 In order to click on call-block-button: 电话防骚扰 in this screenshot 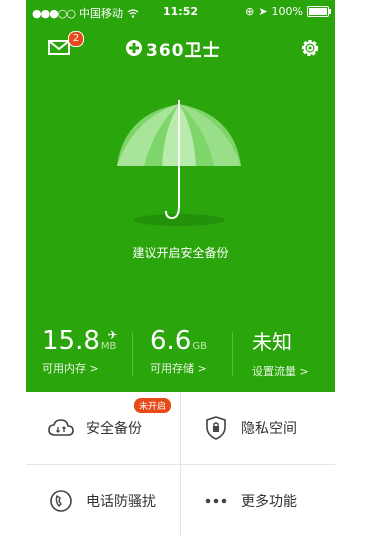, I will do `click(103, 500)`.